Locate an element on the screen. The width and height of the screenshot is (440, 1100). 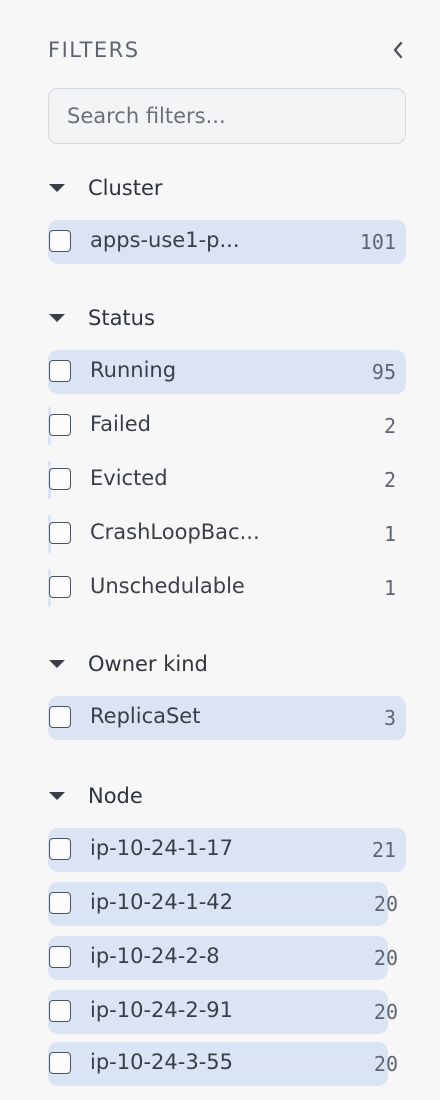
filter-label: ip-10-24-2-91 is located at coordinates (162, 1010).